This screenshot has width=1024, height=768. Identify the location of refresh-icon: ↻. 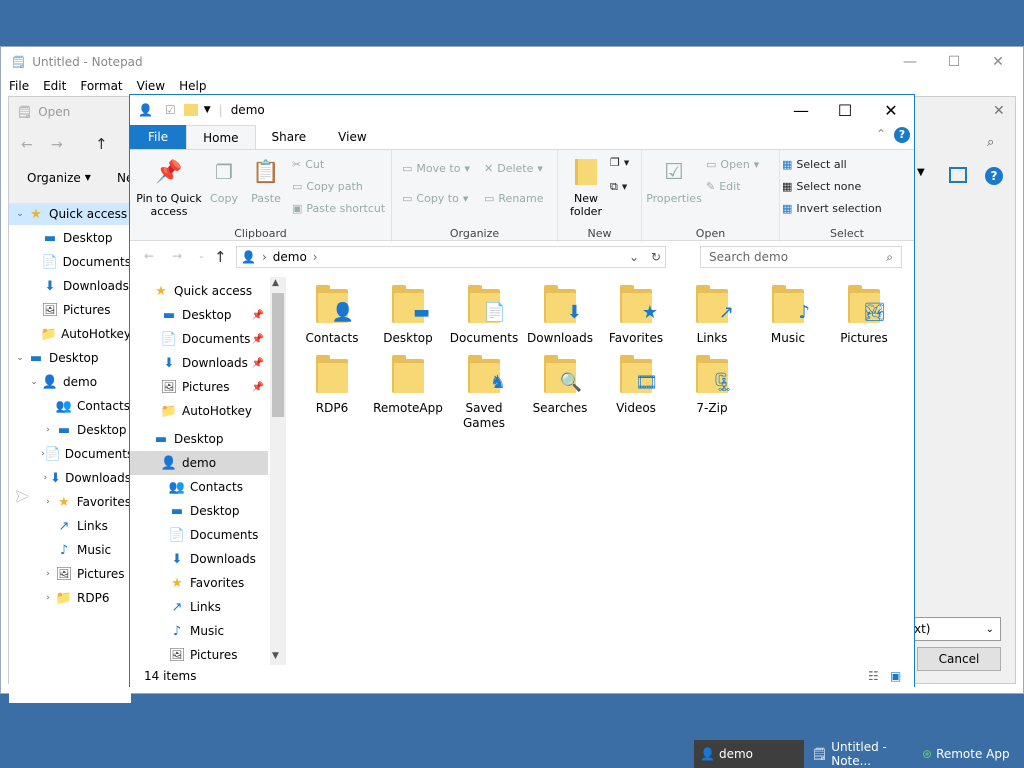
(656, 257).